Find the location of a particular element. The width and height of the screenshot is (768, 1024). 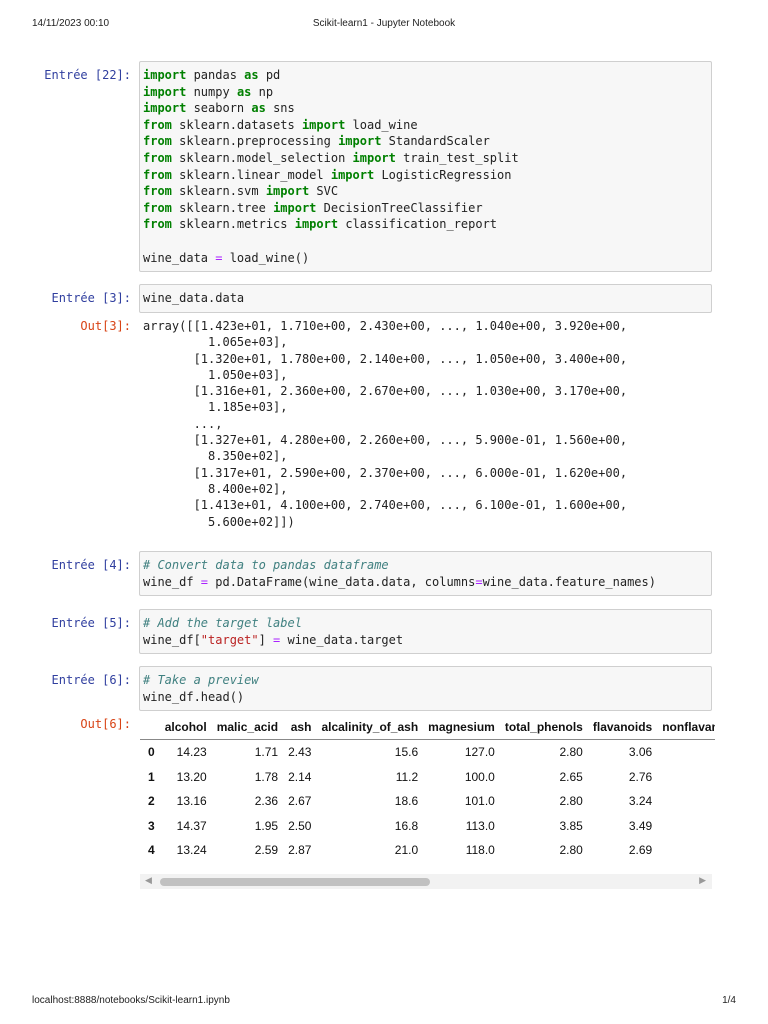

code-token: wine_data.feature_names) is located at coordinates (569, 581).